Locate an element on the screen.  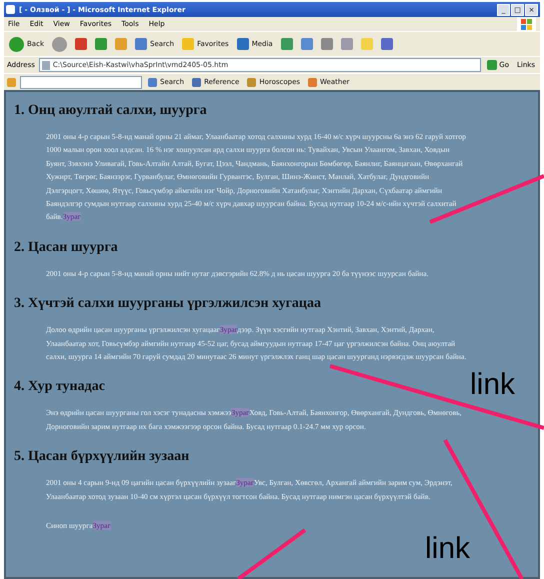
section-heading: 1. Онц аюултай салхи, шуурга is located at coordinates (111, 111).